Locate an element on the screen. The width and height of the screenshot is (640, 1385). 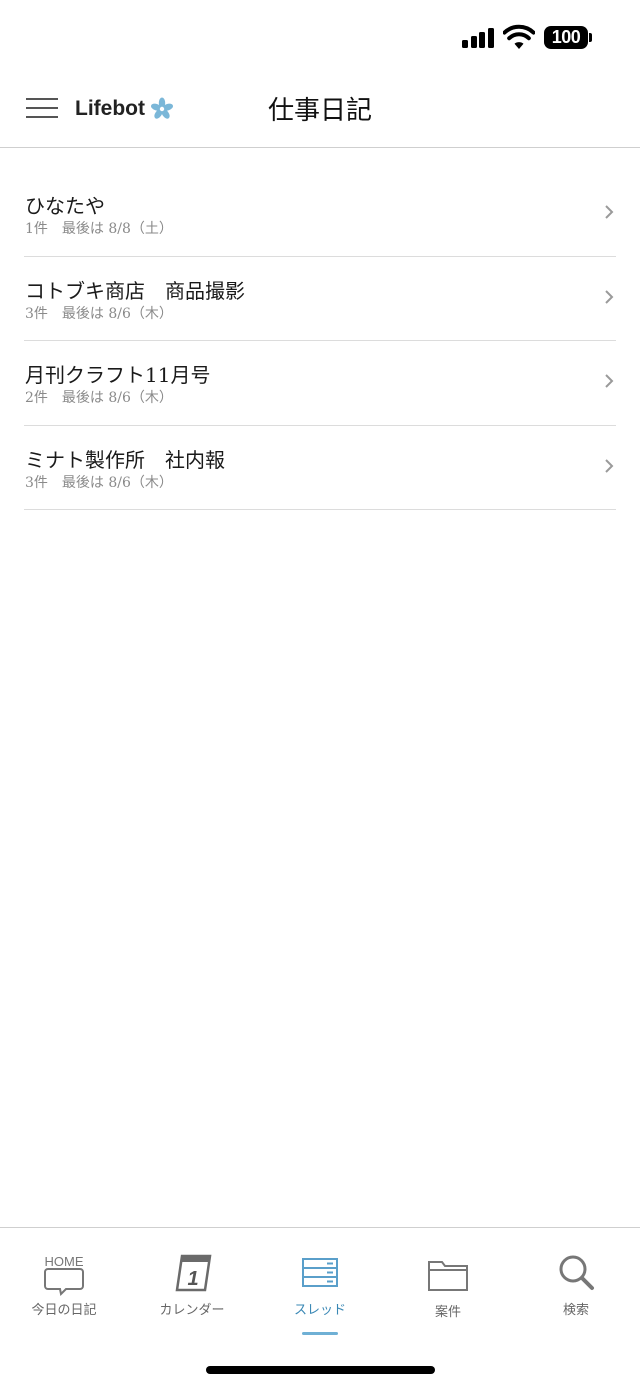
thread-title: ミナト製作所 社内報 is located at coordinates (125, 459).